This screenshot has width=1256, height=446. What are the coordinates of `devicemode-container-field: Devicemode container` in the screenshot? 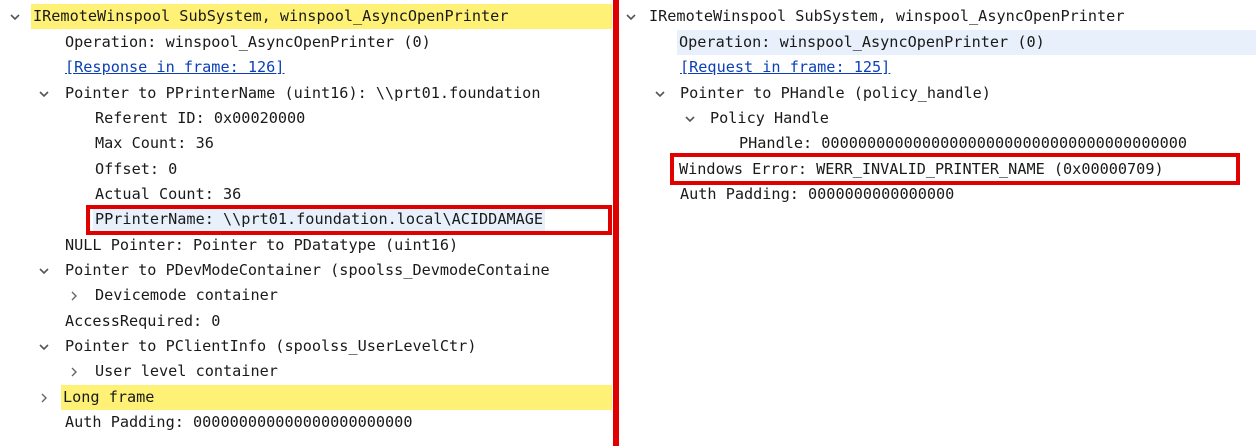 It's located at (186, 295).